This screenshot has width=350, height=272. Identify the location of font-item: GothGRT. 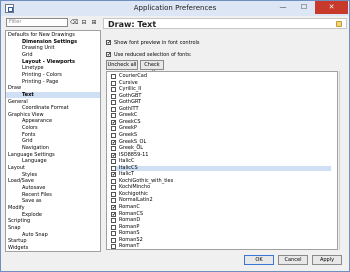
(221, 103).